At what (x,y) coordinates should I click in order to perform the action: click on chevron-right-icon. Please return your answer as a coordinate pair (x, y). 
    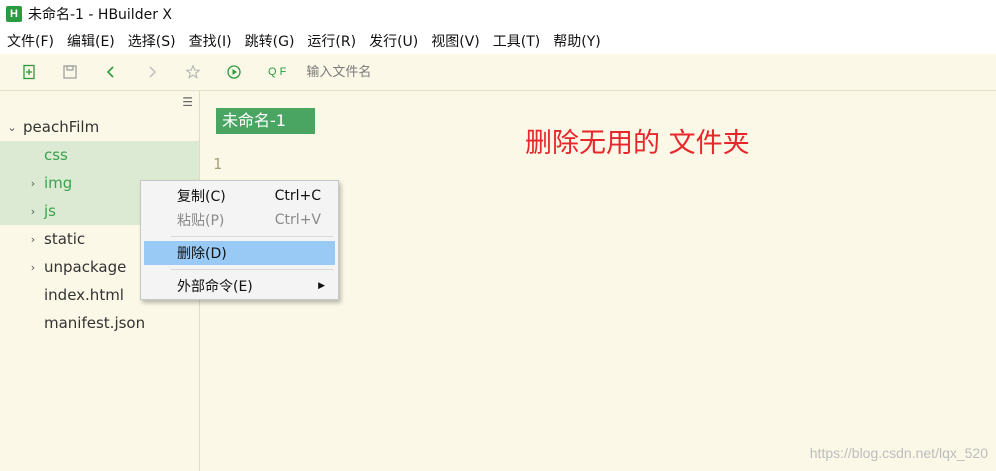
    Looking at the image, I should click on (153, 72).